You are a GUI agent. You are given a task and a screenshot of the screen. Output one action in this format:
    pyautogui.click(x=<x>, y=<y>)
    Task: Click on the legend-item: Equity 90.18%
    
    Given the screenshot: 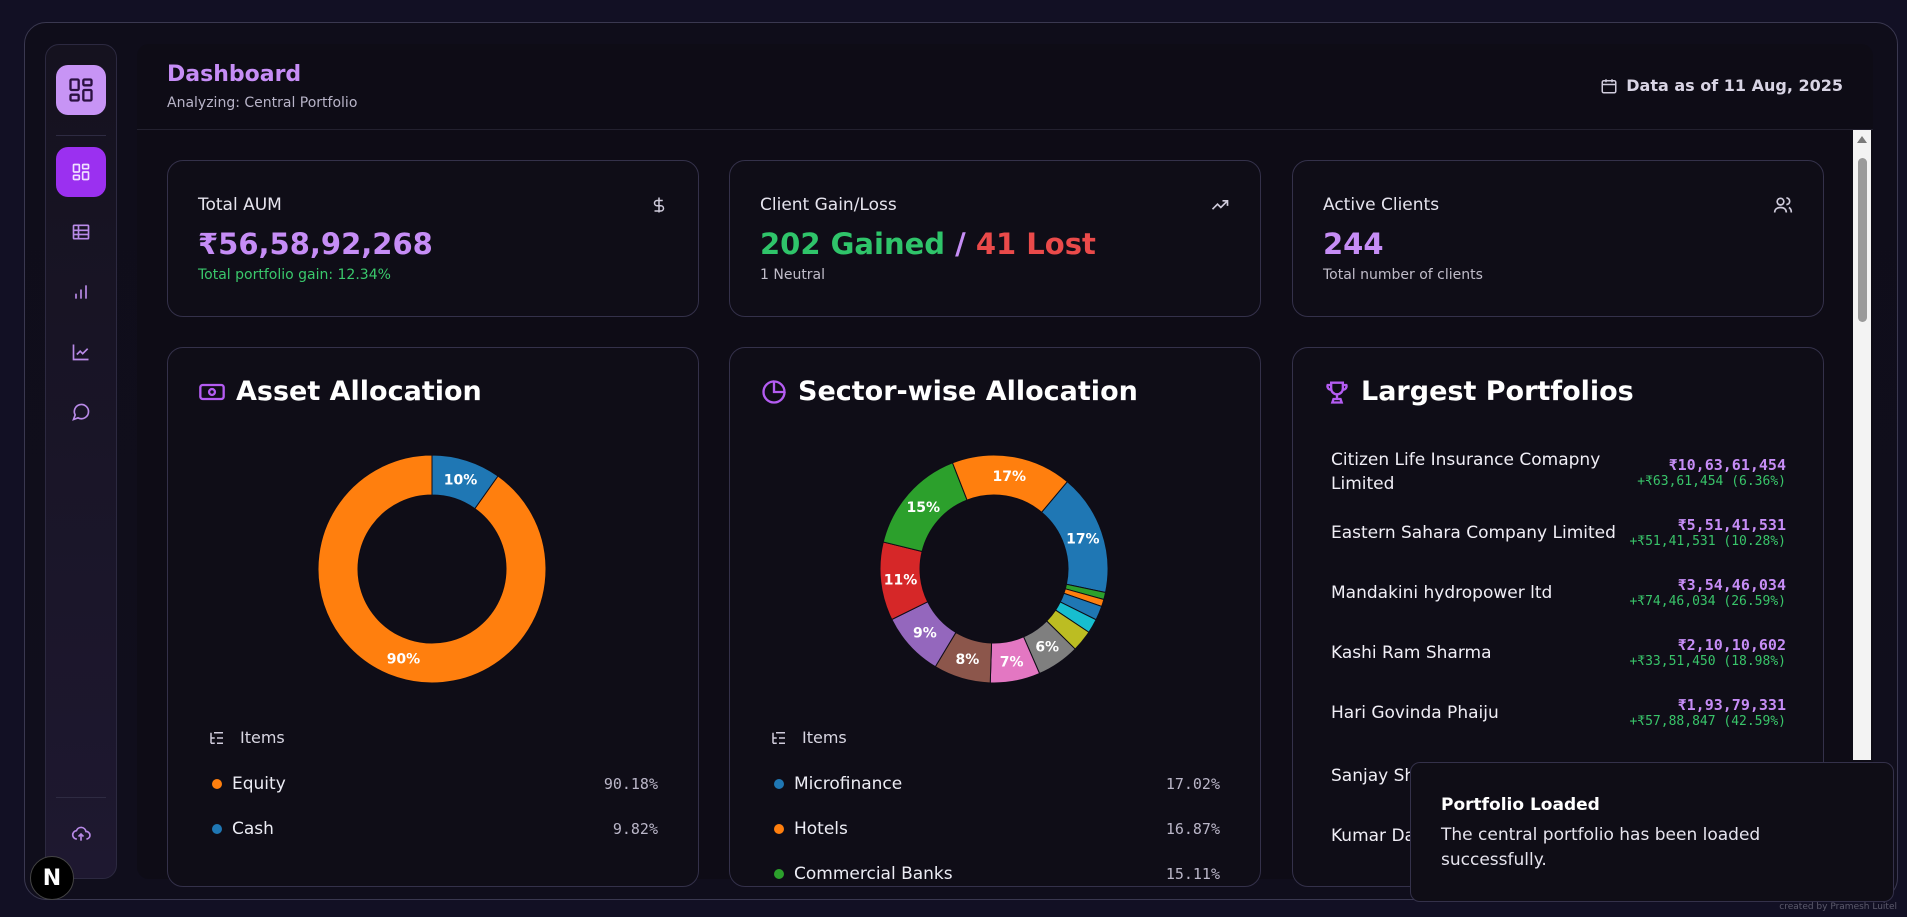 What is the action you would take?
    pyautogui.click(x=435, y=784)
    